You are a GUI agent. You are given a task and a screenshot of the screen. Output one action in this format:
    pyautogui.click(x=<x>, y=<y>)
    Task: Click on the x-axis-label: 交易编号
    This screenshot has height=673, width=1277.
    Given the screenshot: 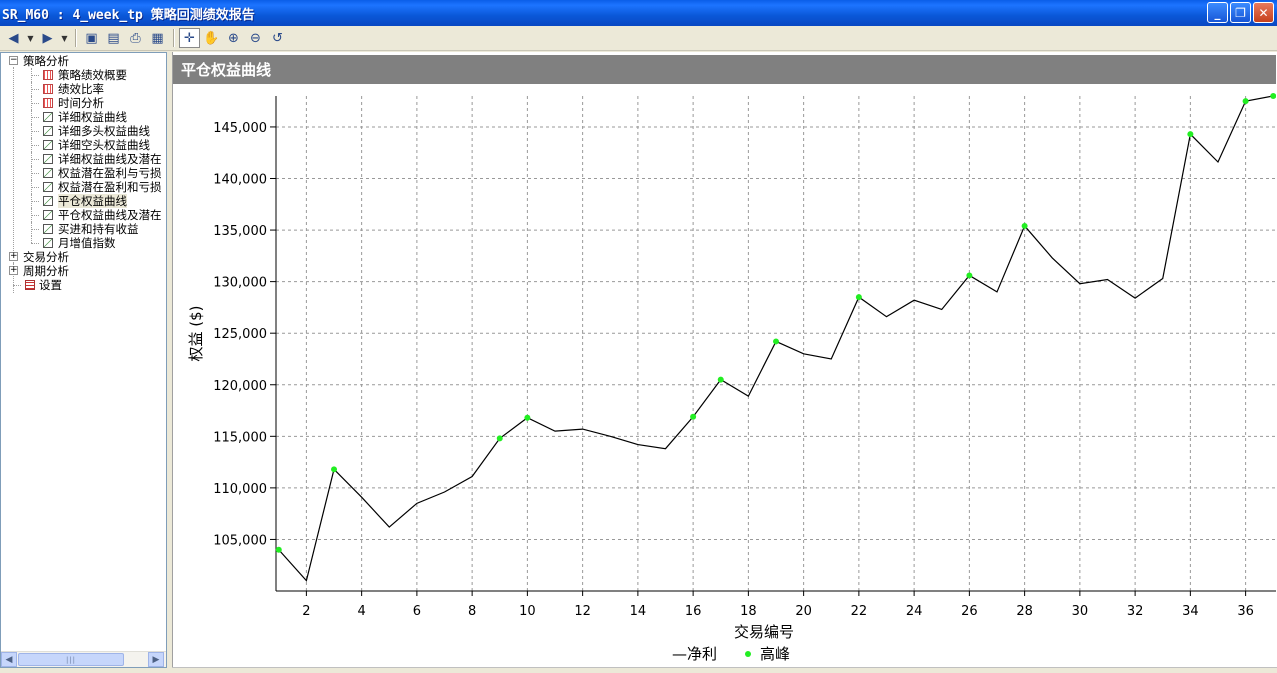 What is the action you would take?
    pyautogui.click(x=764, y=632)
    